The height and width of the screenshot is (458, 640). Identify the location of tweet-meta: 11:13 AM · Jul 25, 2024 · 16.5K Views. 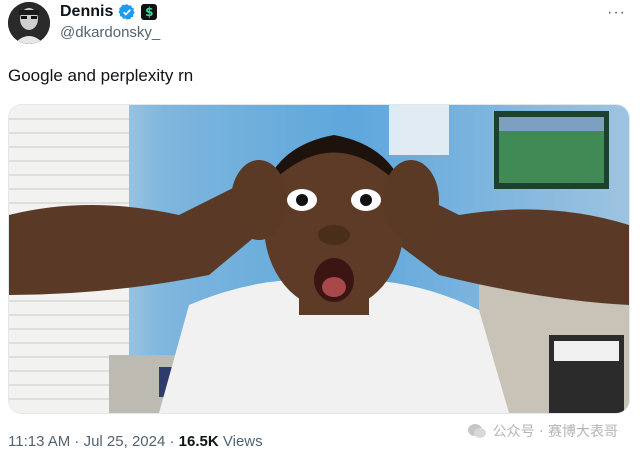
(135, 441).